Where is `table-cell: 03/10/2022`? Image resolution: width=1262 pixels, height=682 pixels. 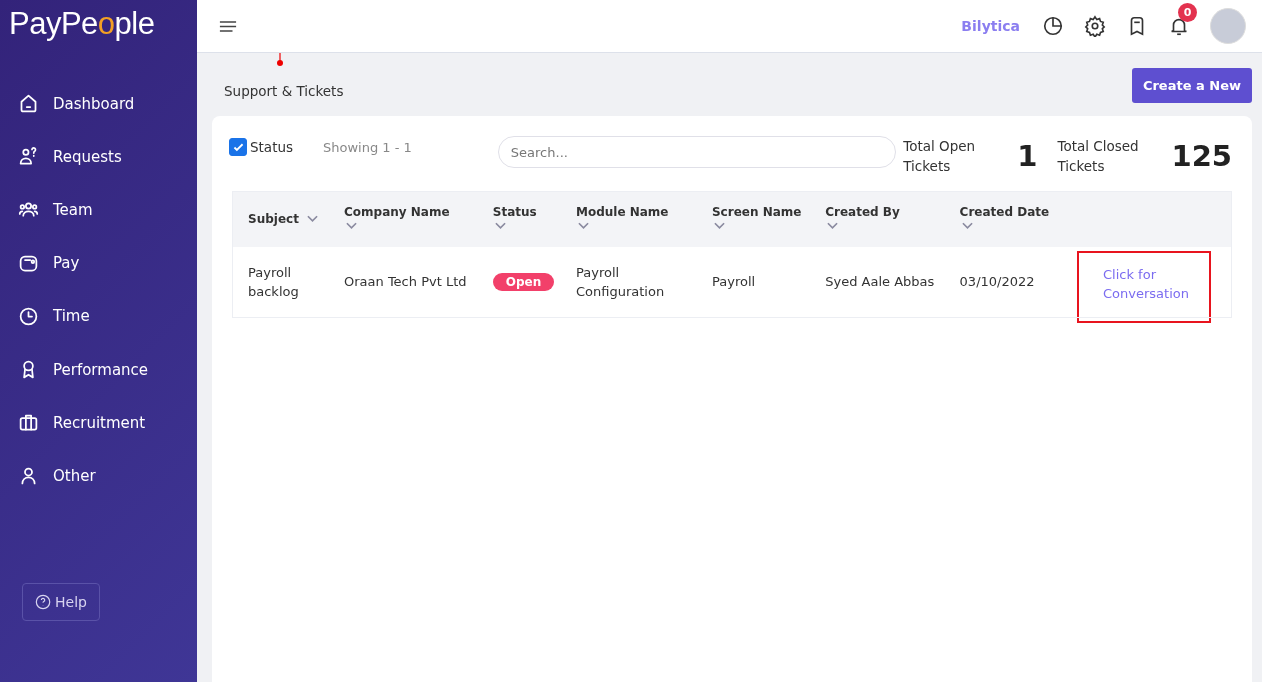
table-cell: 03/10/2022 is located at coordinates (1008, 281).